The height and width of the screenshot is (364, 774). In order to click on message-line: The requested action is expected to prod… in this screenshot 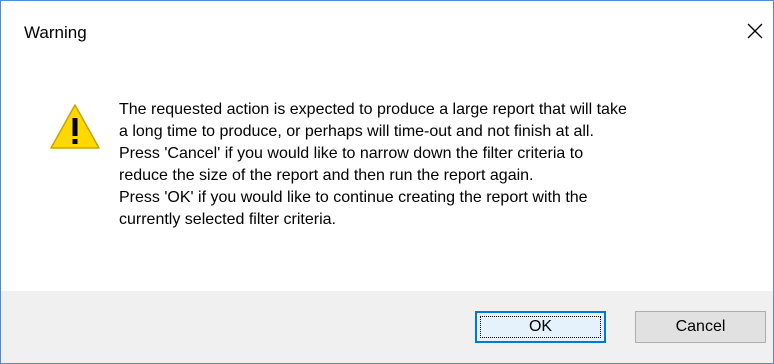, I will do `click(373, 109)`.